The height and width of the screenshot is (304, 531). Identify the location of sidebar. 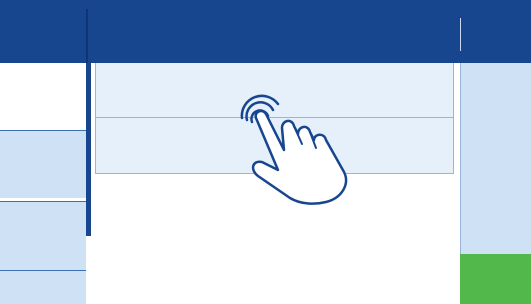
(43, 183).